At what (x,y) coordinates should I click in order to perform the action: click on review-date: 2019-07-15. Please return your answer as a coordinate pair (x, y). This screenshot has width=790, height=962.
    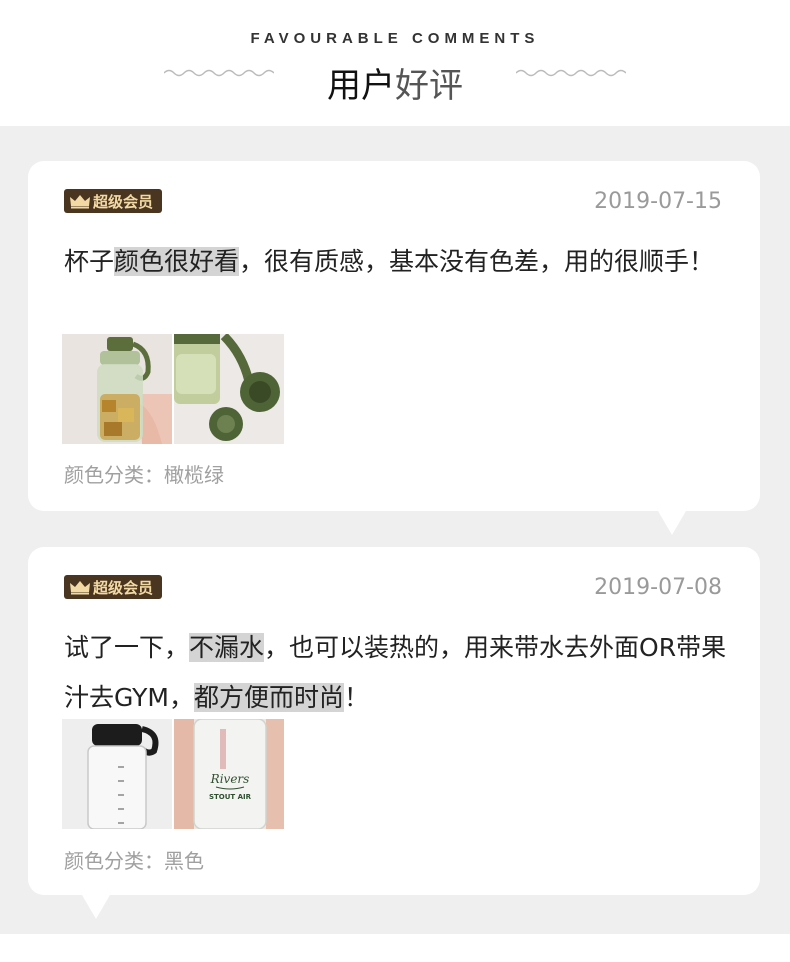
    Looking at the image, I should click on (658, 201).